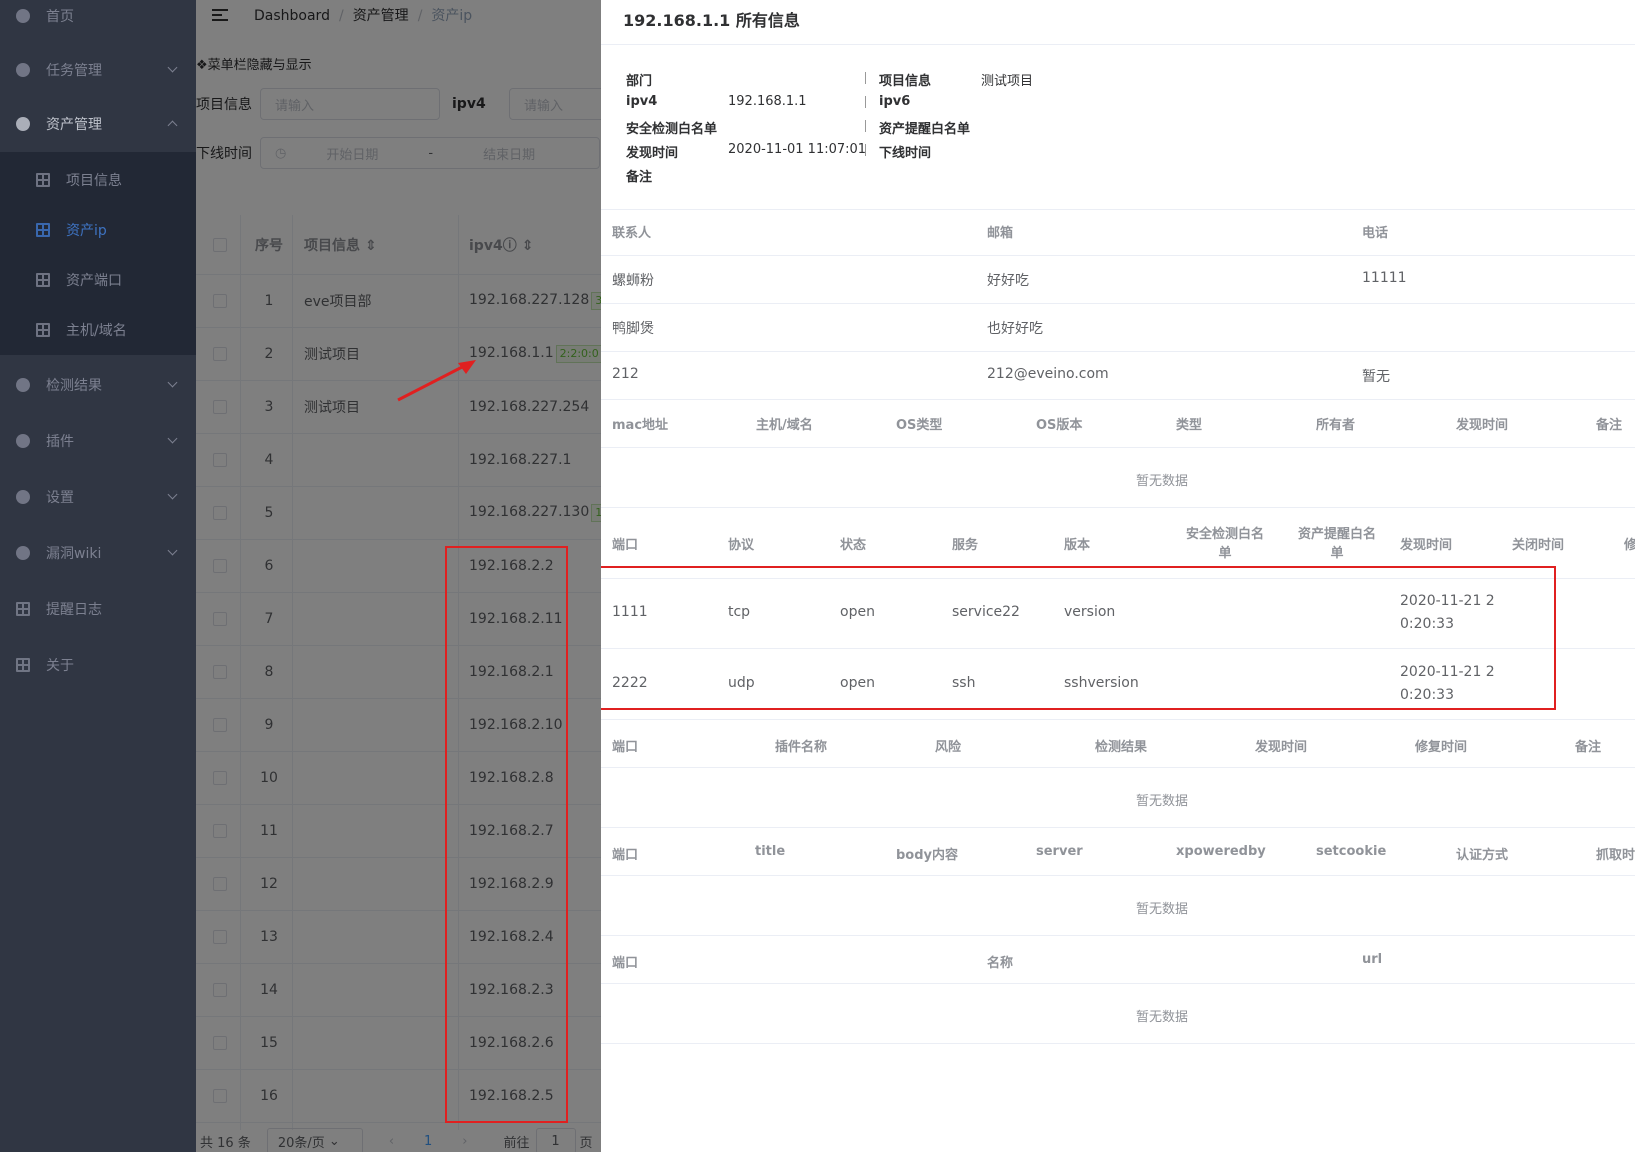 The width and height of the screenshot is (1635, 1152). I want to click on sidebar-item-label: 项目信息, so click(94, 181).